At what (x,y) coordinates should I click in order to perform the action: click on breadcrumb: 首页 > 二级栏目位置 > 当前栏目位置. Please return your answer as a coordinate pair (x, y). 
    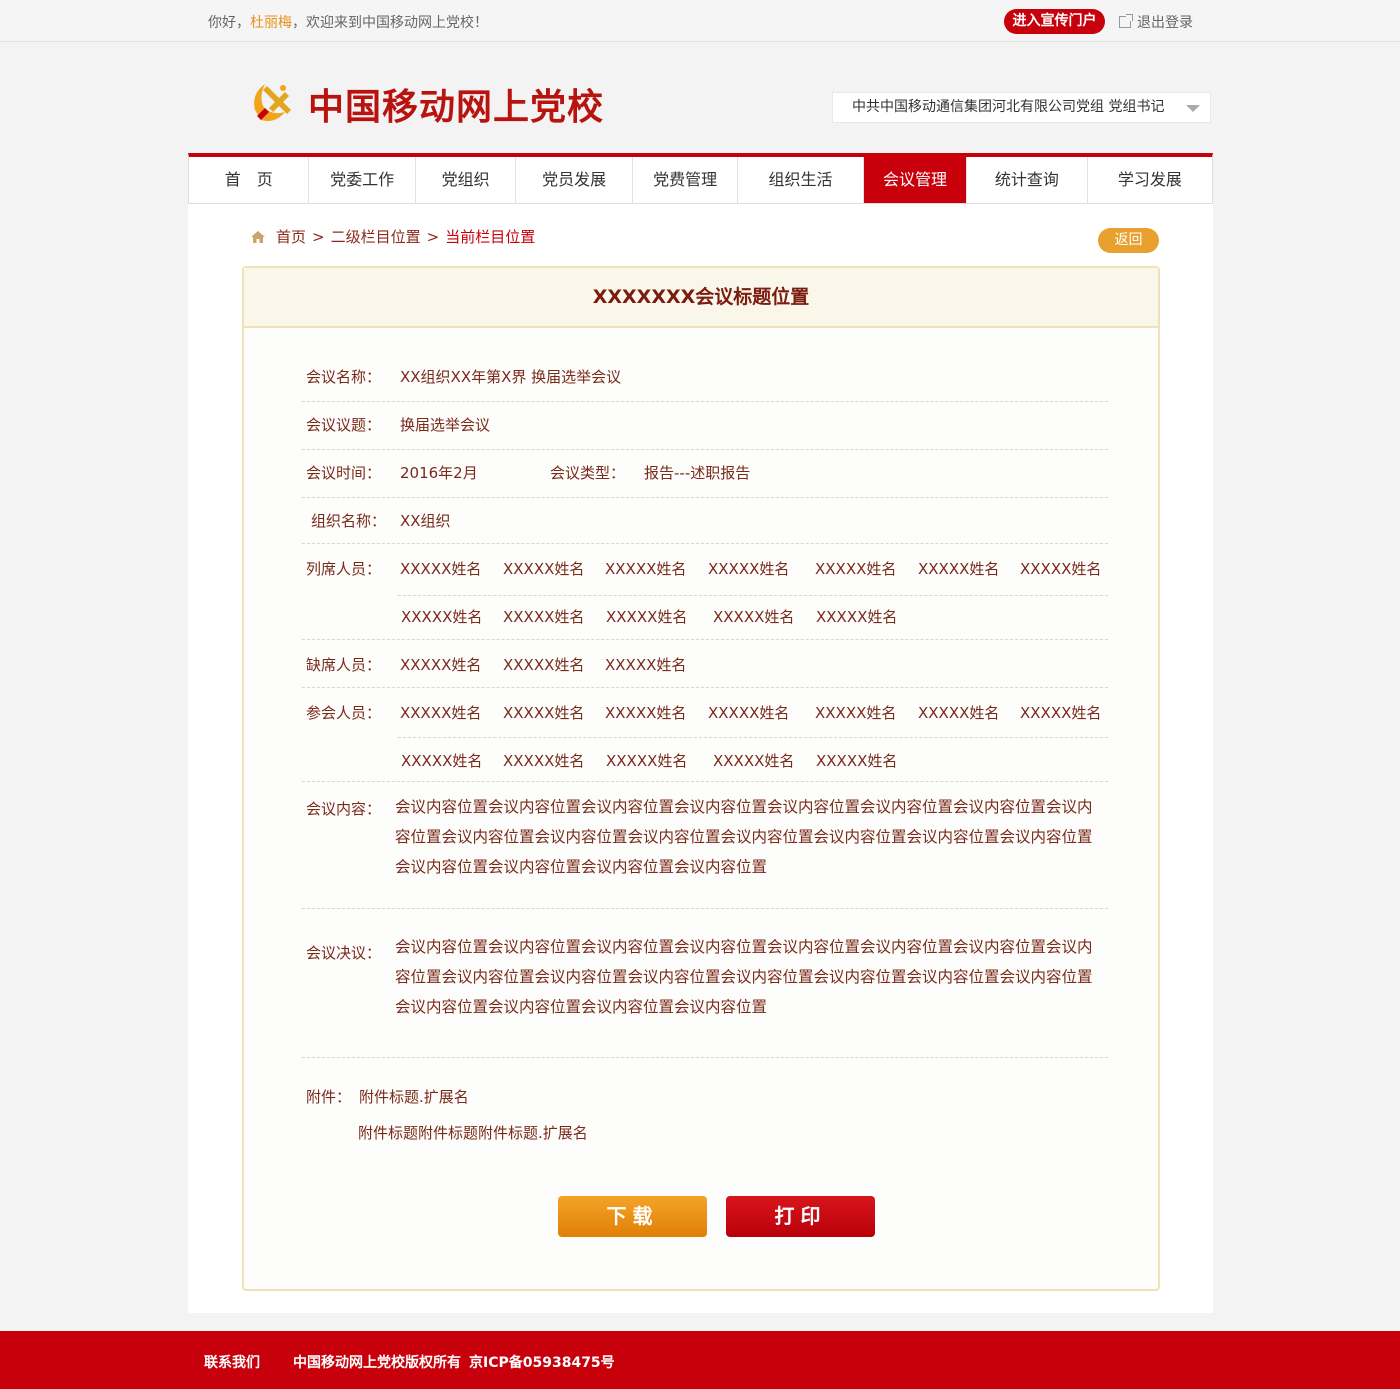
    Looking at the image, I should click on (392, 236).